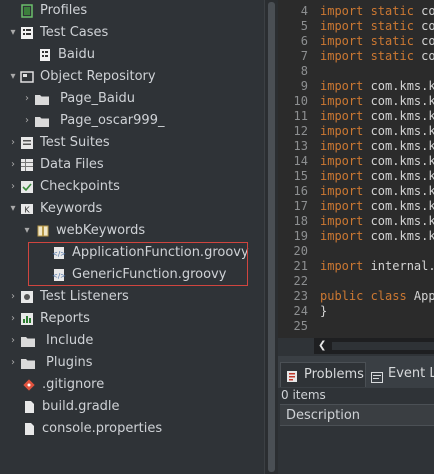 This screenshot has width=434, height=474. What do you see at coordinates (27, 11) in the screenshot?
I see `profiles-icon` at bounding box center [27, 11].